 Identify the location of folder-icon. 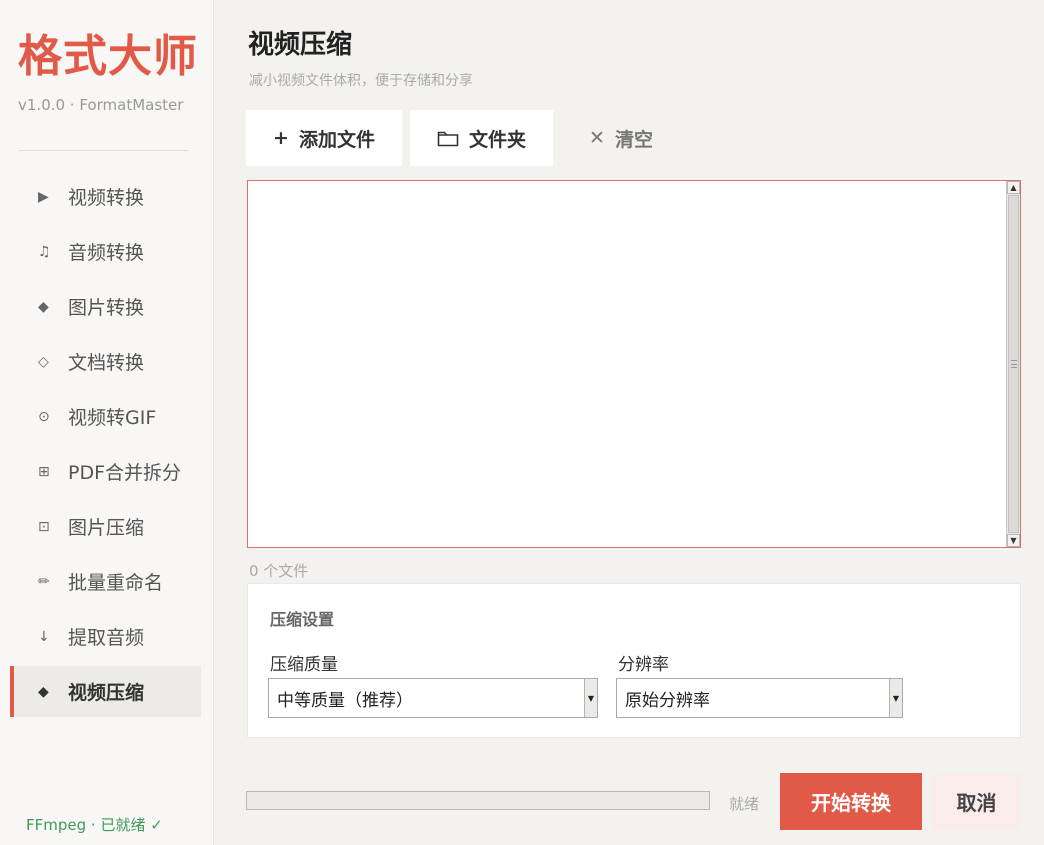
(448, 138).